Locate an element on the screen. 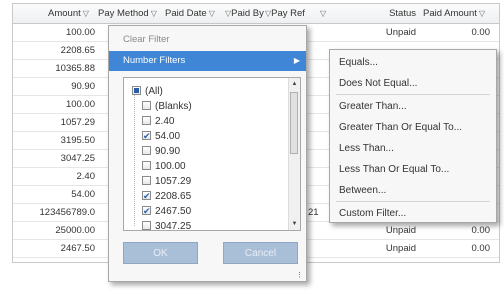  filter-value-label: (All) is located at coordinates (154, 91).